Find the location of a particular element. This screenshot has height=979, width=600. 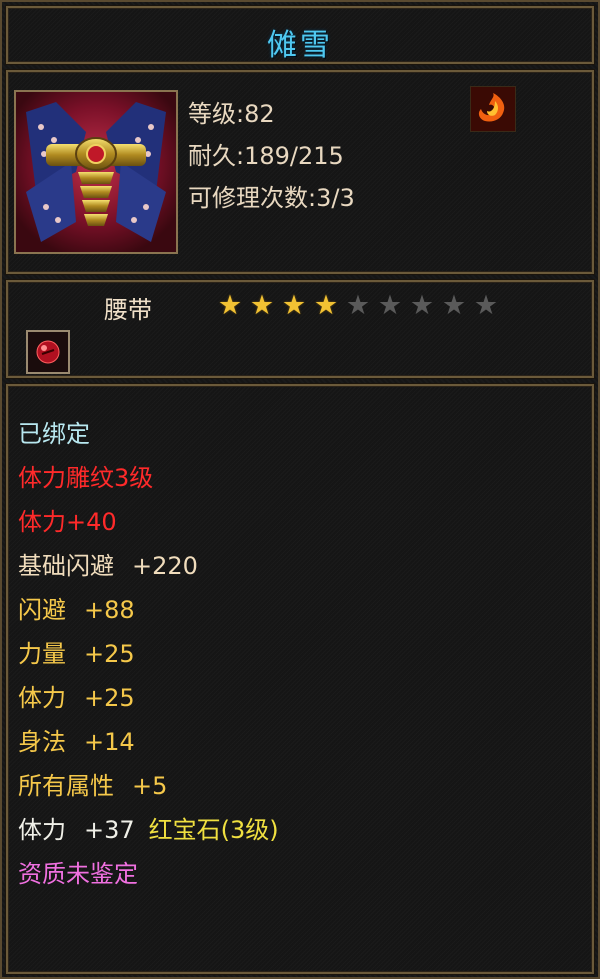

gem-bonus-row: 体力 +37 红宝石(3级) is located at coordinates (148, 827).